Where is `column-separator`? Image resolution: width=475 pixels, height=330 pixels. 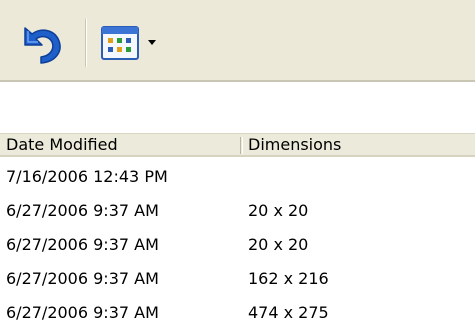 column-separator is located at coordinates (241, 145).